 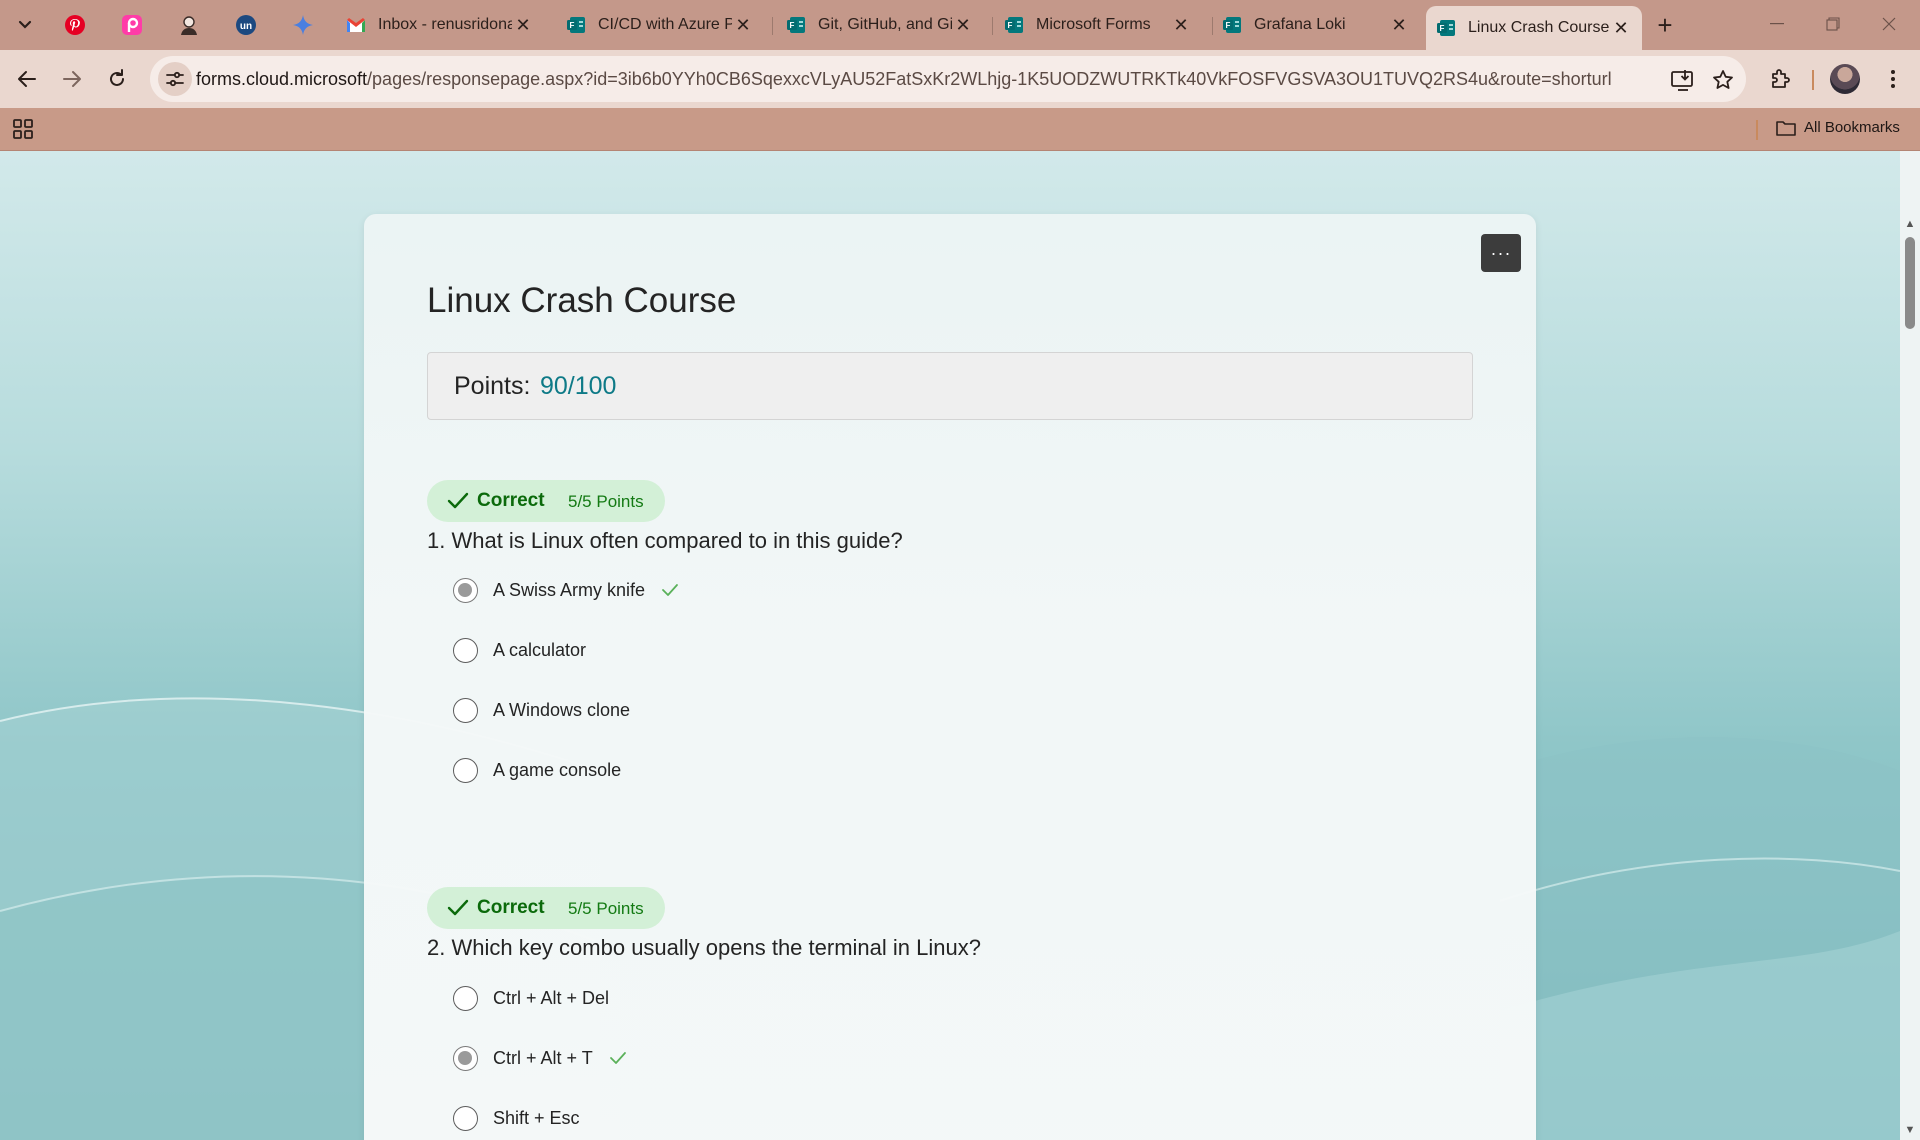 What do you see at coordinates (511, 907) in the screenshot?
I see `status-label: Correct` at bounding box center [511, 907].